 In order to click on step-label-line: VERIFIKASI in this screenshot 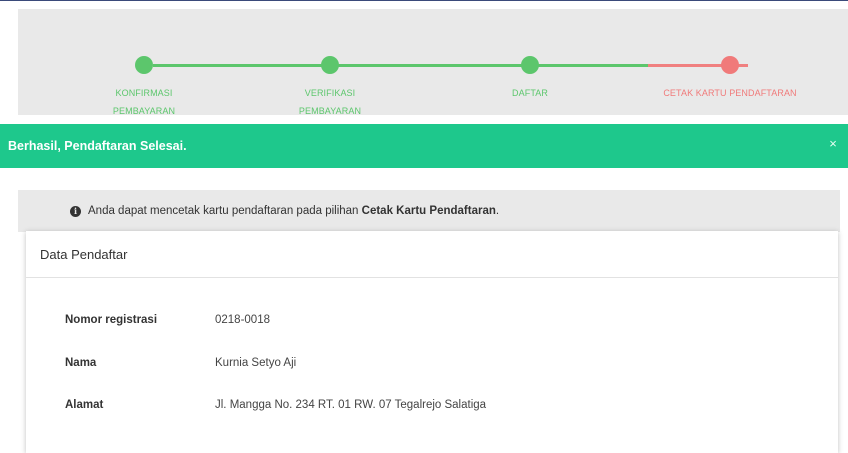, I will do `click(330, 93)`.